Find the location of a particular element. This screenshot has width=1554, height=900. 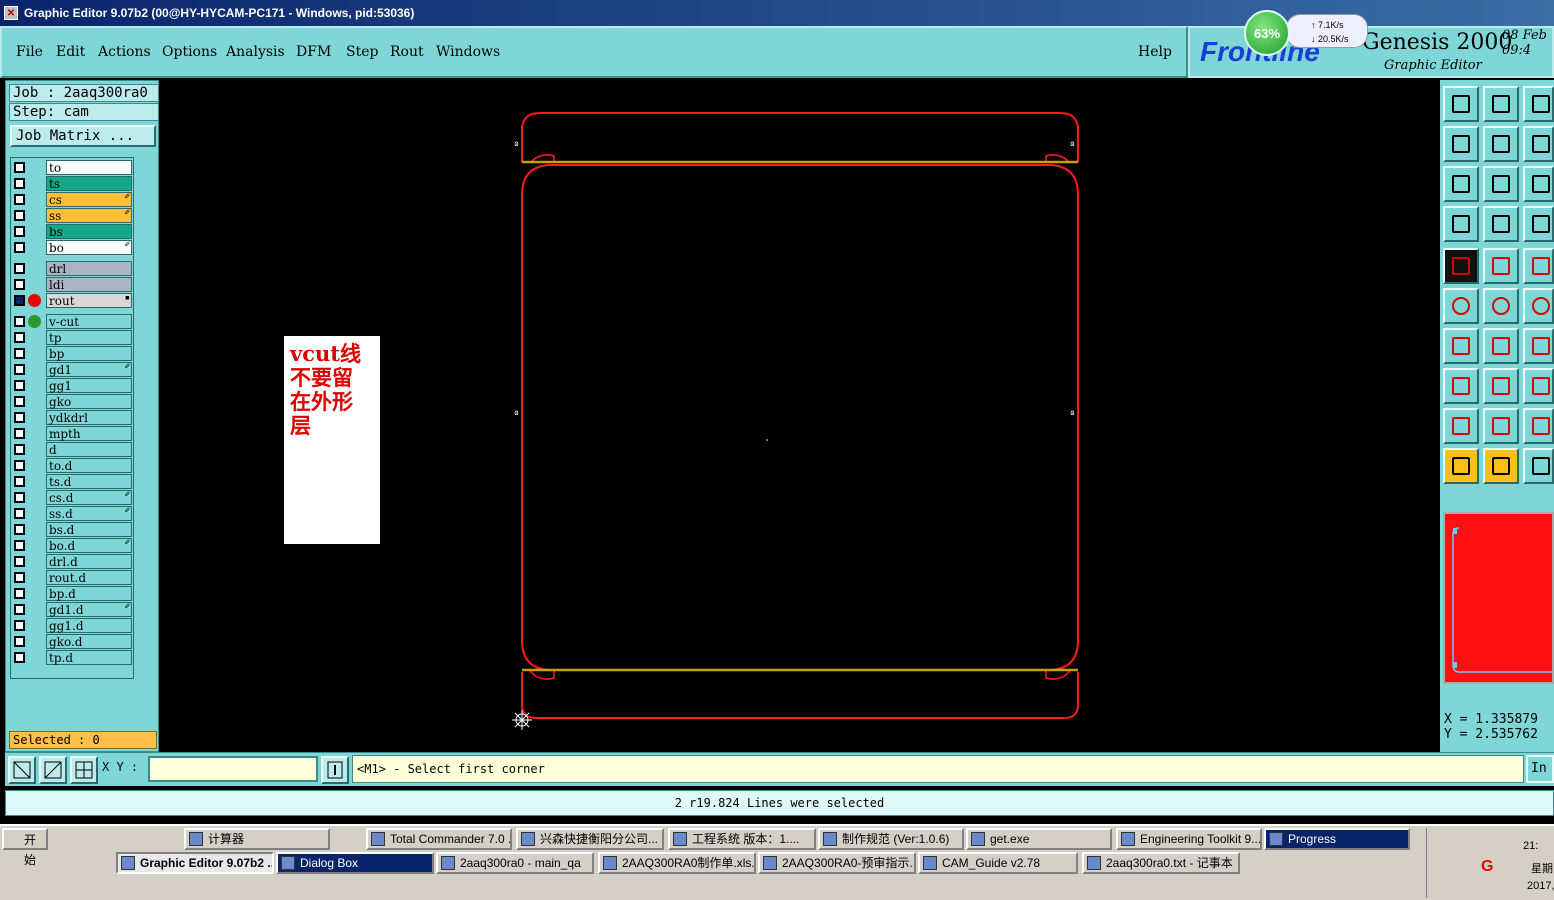

layer-row-gko-d: gko.d is located at coordinates (74, 641).